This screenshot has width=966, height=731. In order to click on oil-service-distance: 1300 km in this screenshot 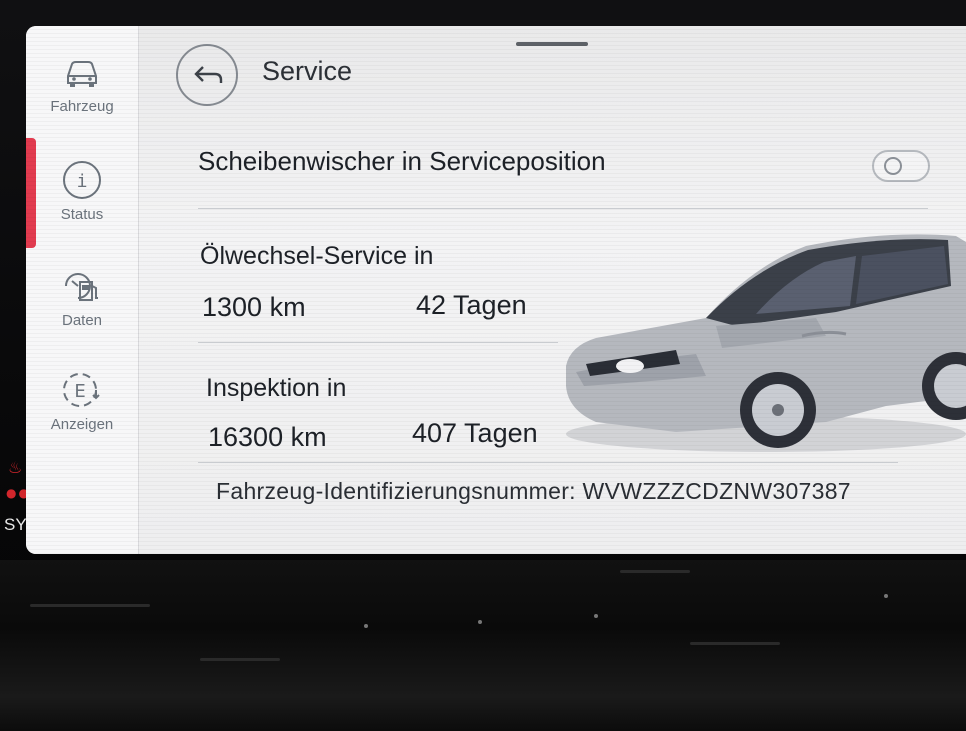, I will do `click(254, 307)`.